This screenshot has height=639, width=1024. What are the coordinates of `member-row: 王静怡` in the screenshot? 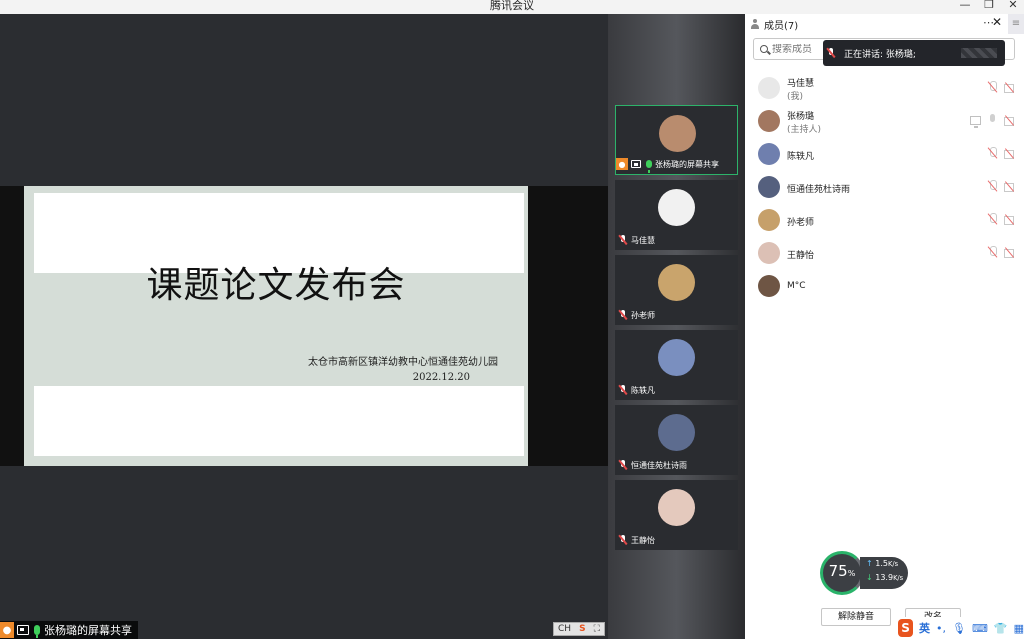 It's located at (884, 254).